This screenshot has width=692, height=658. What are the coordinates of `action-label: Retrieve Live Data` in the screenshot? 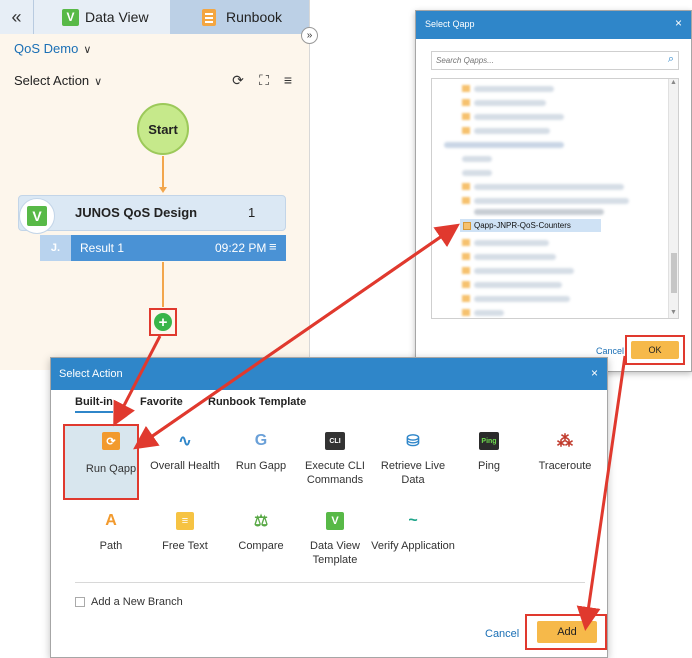 It's located at (413, 473).